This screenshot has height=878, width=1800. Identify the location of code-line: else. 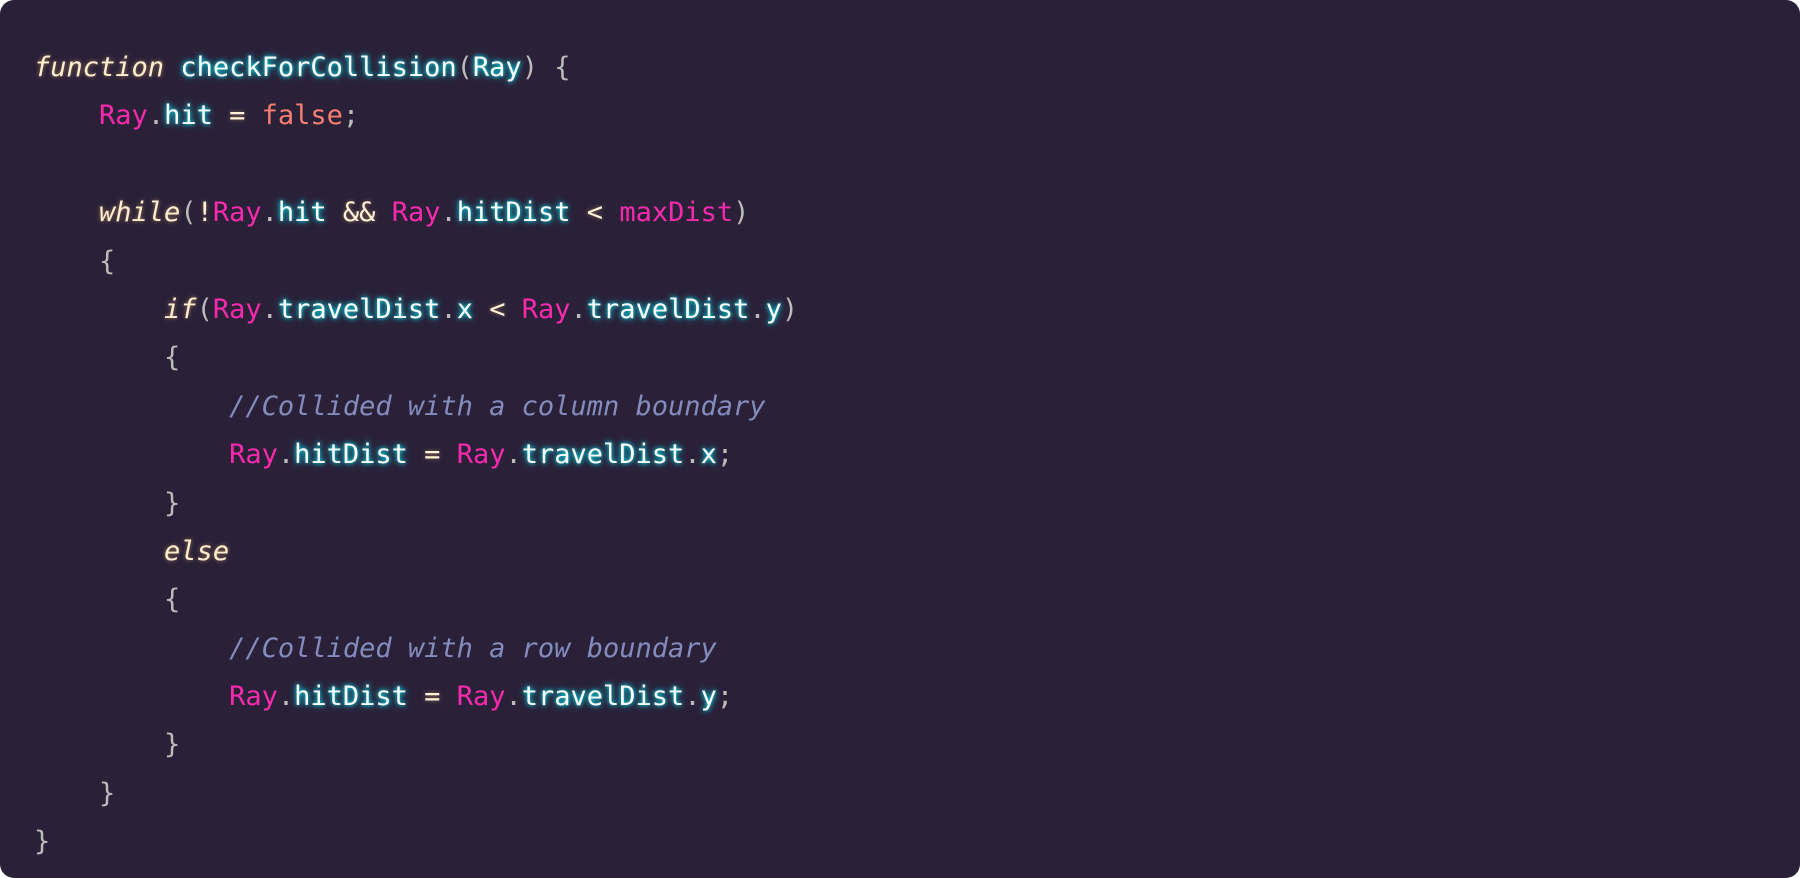
(917, 552).